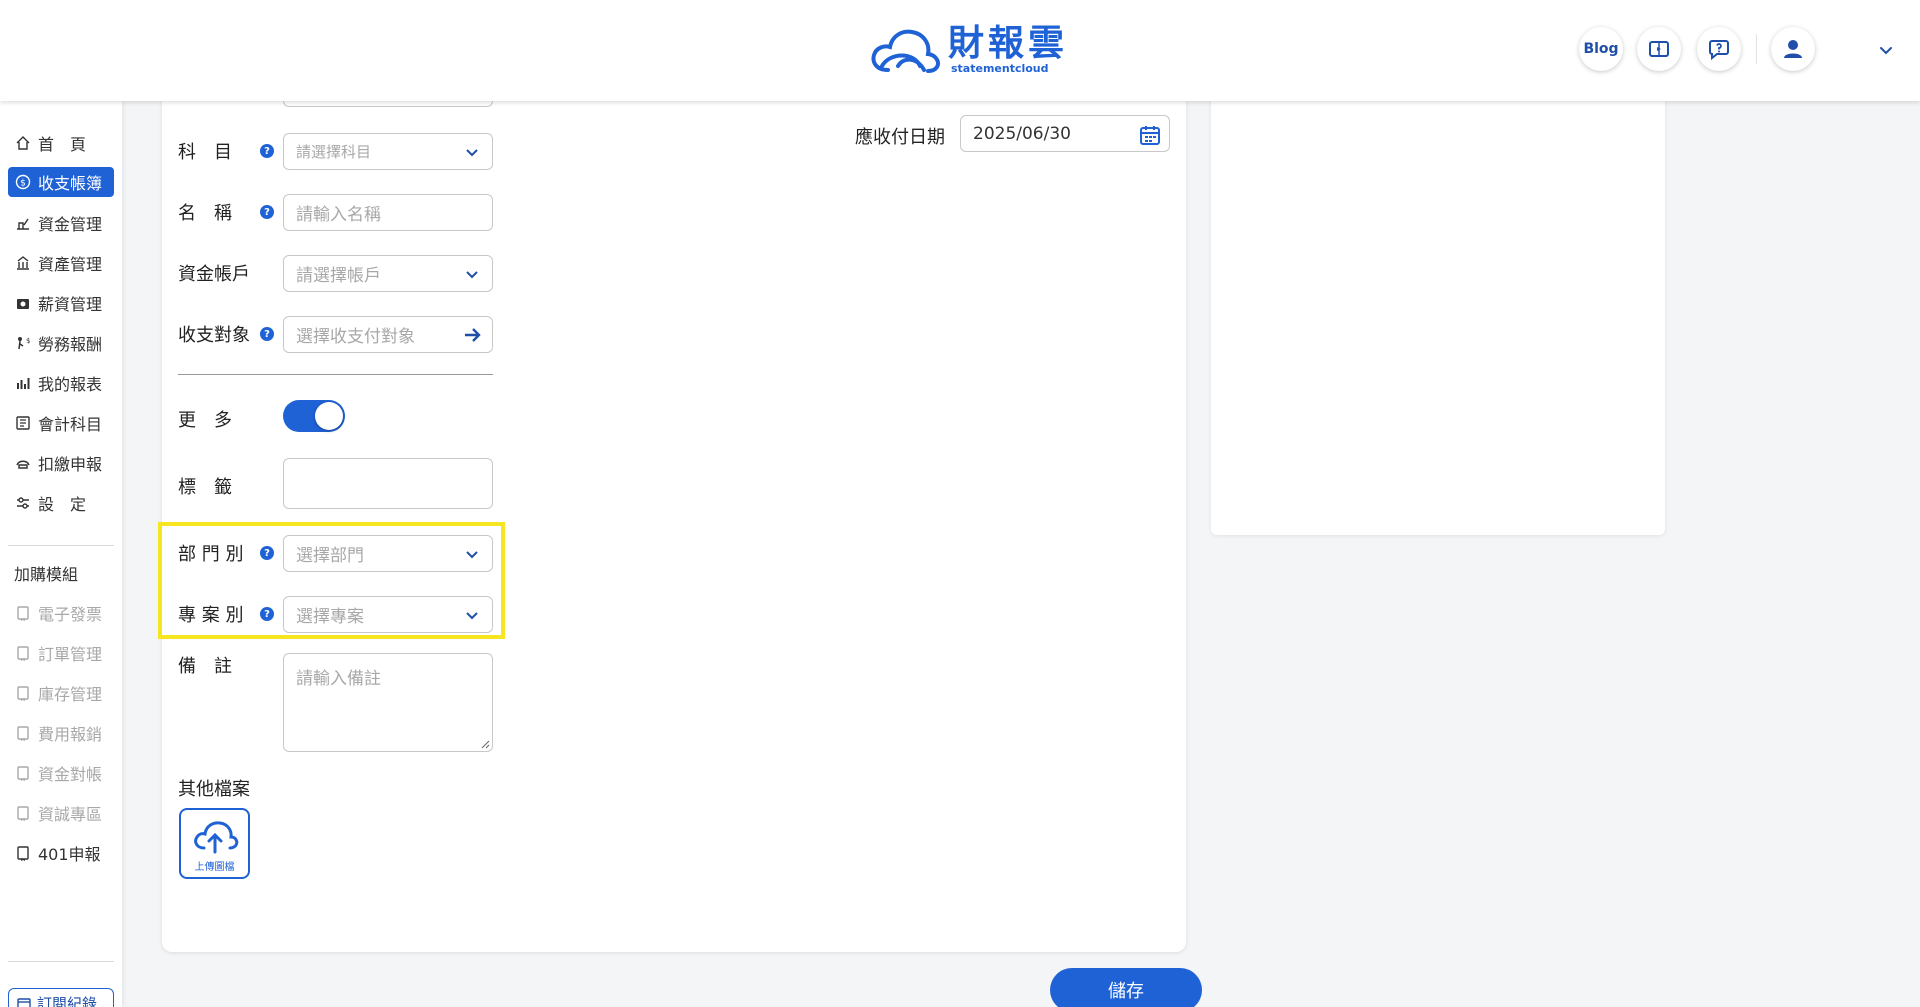  What do you see at coordinates (205, 420) in the screenshot?
I see `more-label: 更 多` at bounding box center [205, 420].